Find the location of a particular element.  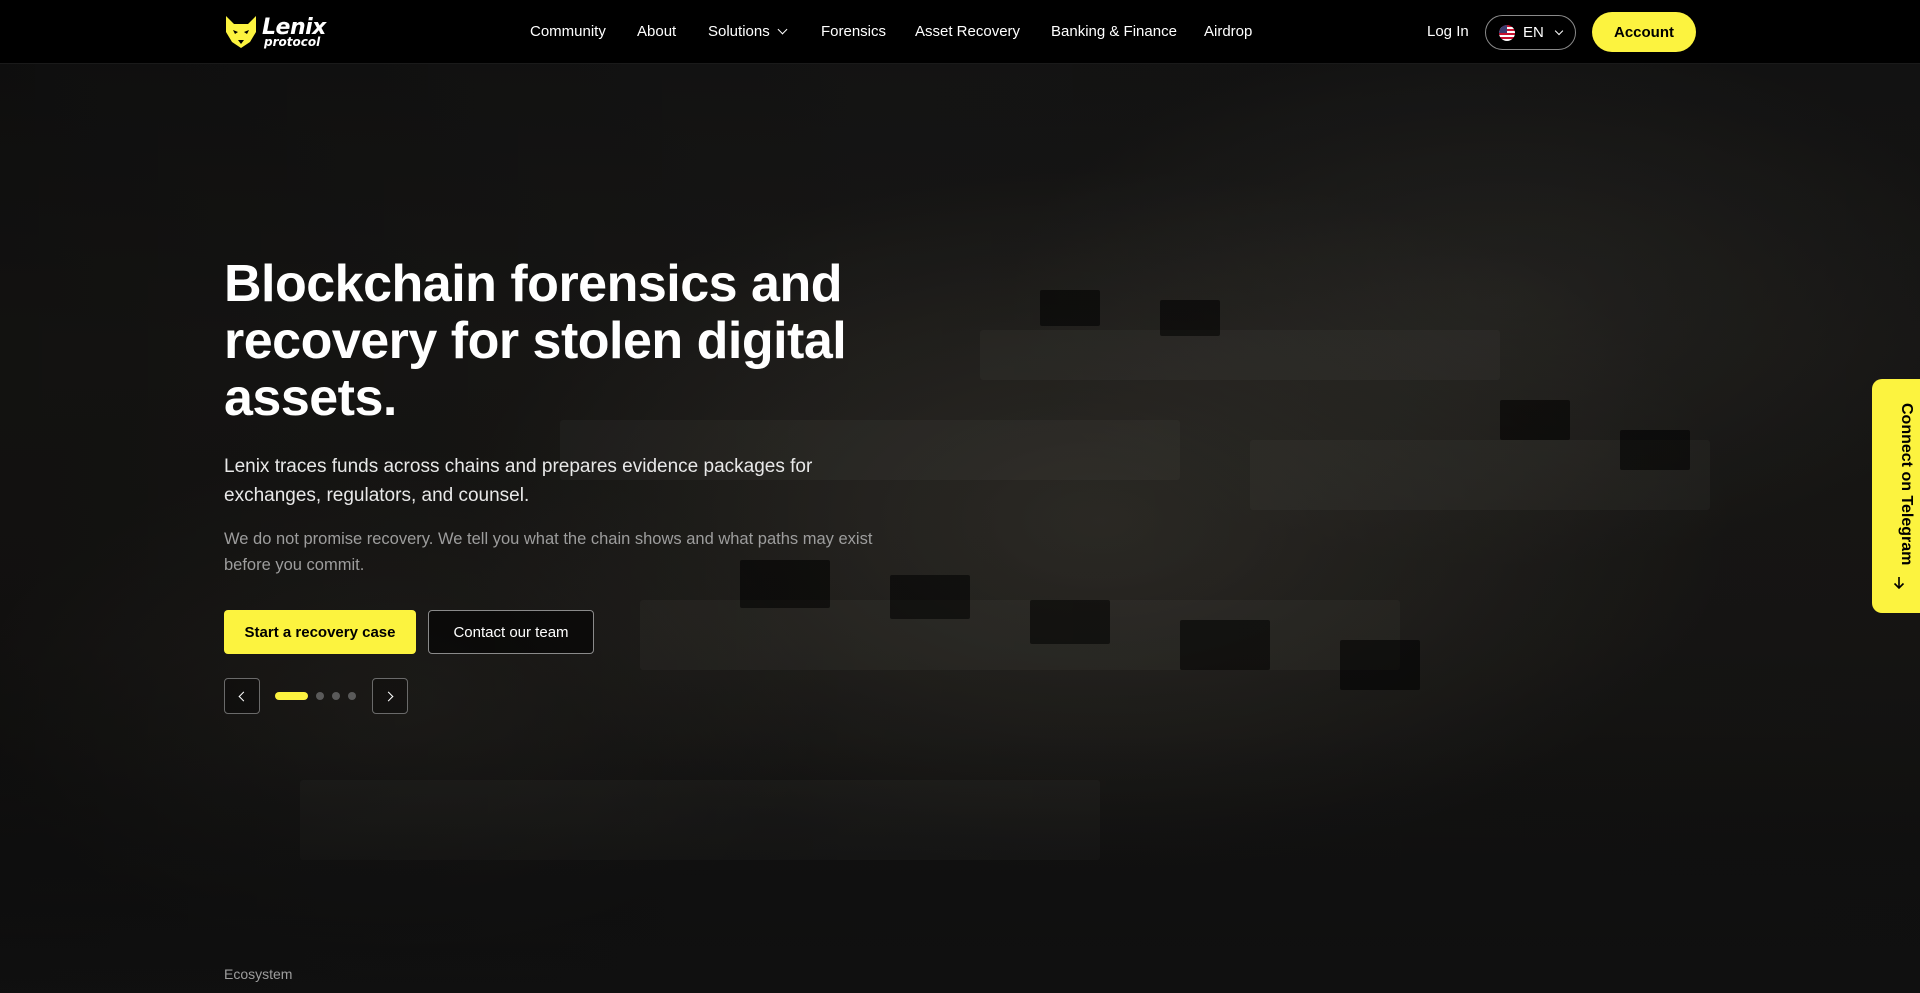

us-flag-icon is located at coordinates (1507, 32).